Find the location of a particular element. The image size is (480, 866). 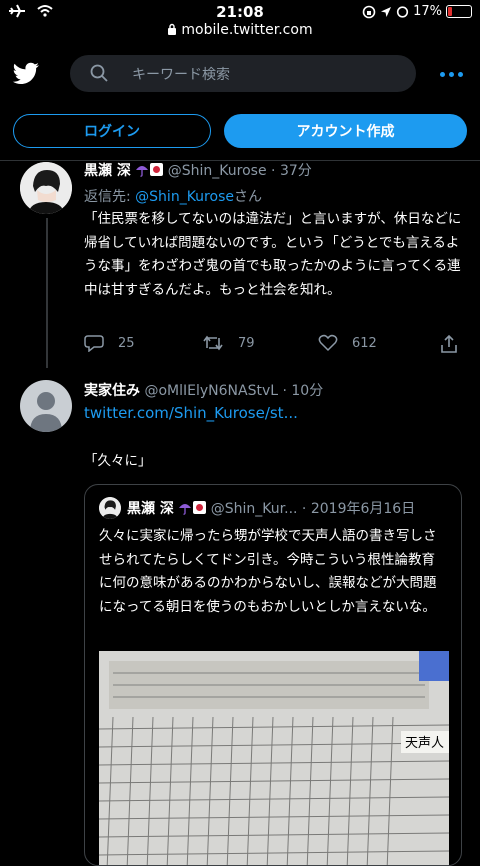

timestamp: 10分 is located at coordinates (307, 391).